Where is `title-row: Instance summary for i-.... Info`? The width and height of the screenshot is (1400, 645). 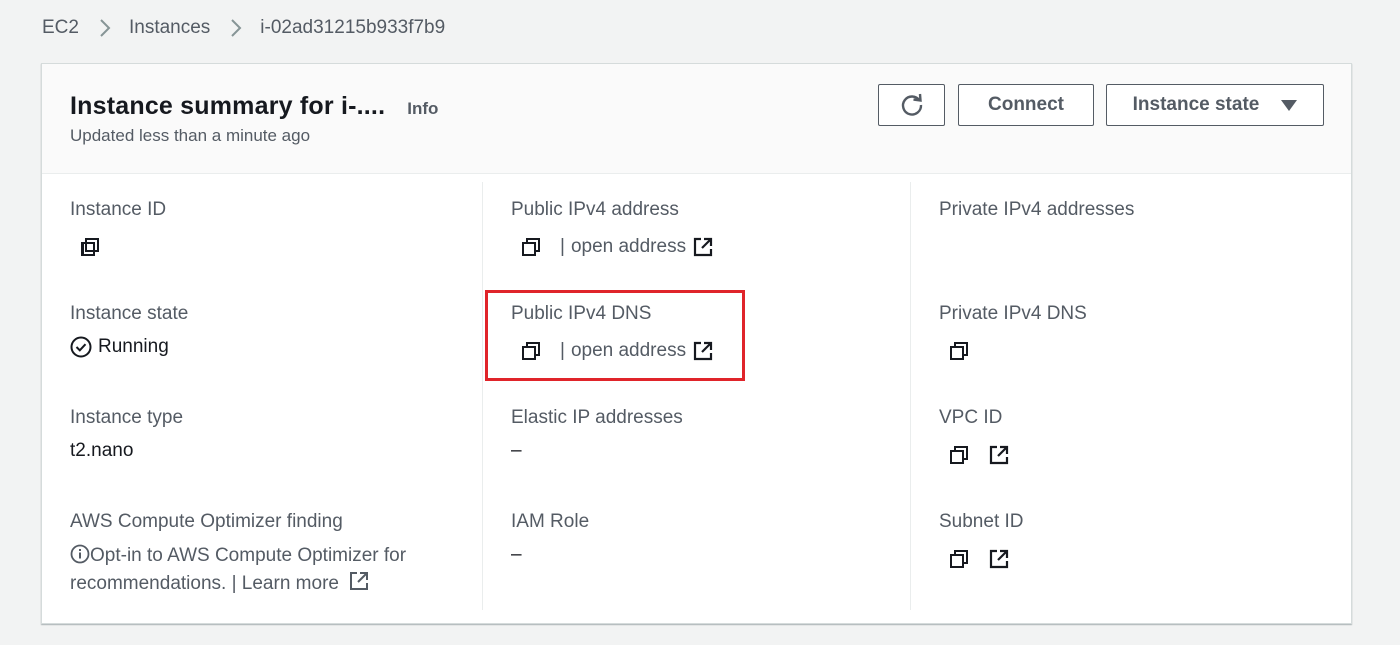 title-row: Instance summary for i-.... Info is located at coordinates (254, 106).